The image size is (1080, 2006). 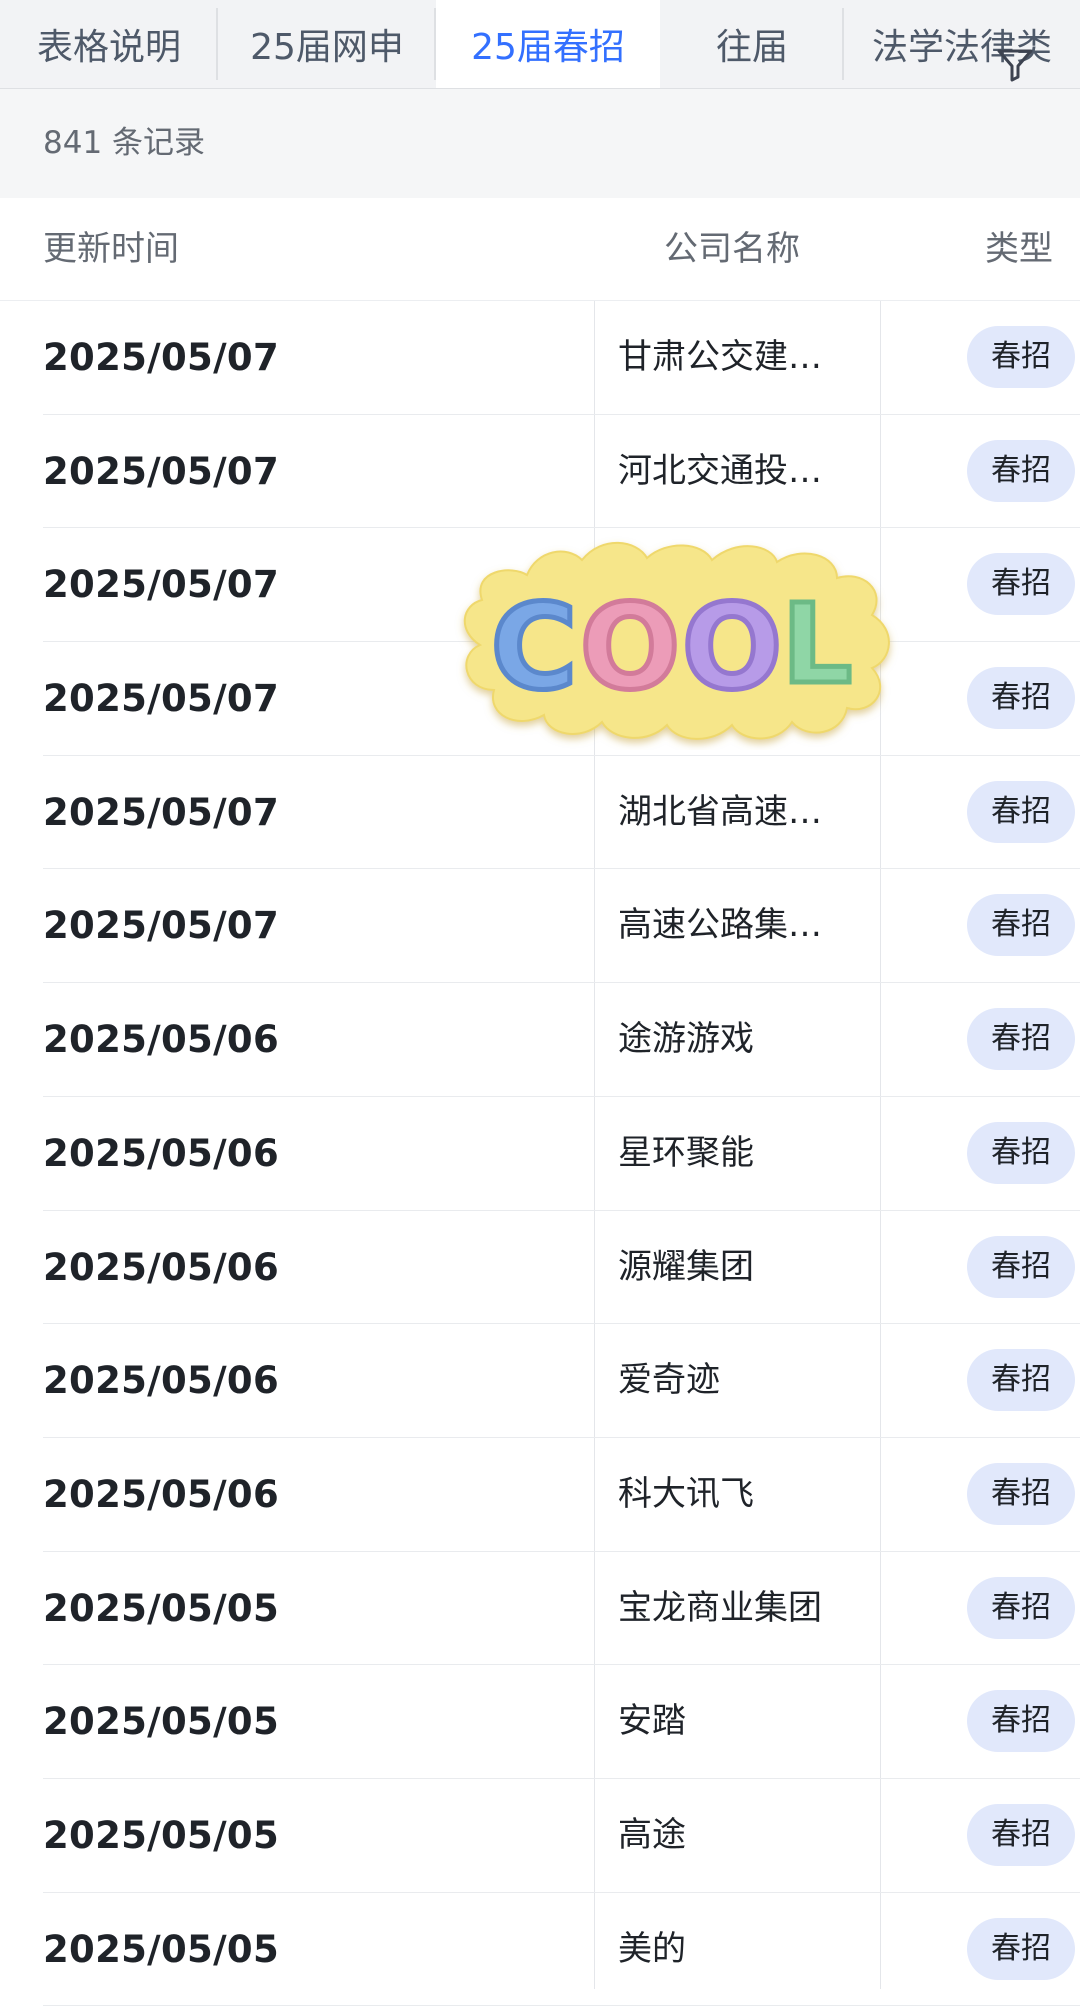 What do you see at coordinates (686, 1152) in the screenshot?
I see `cell-company-name: 星环聚能` at bounding box center [686, 1152].